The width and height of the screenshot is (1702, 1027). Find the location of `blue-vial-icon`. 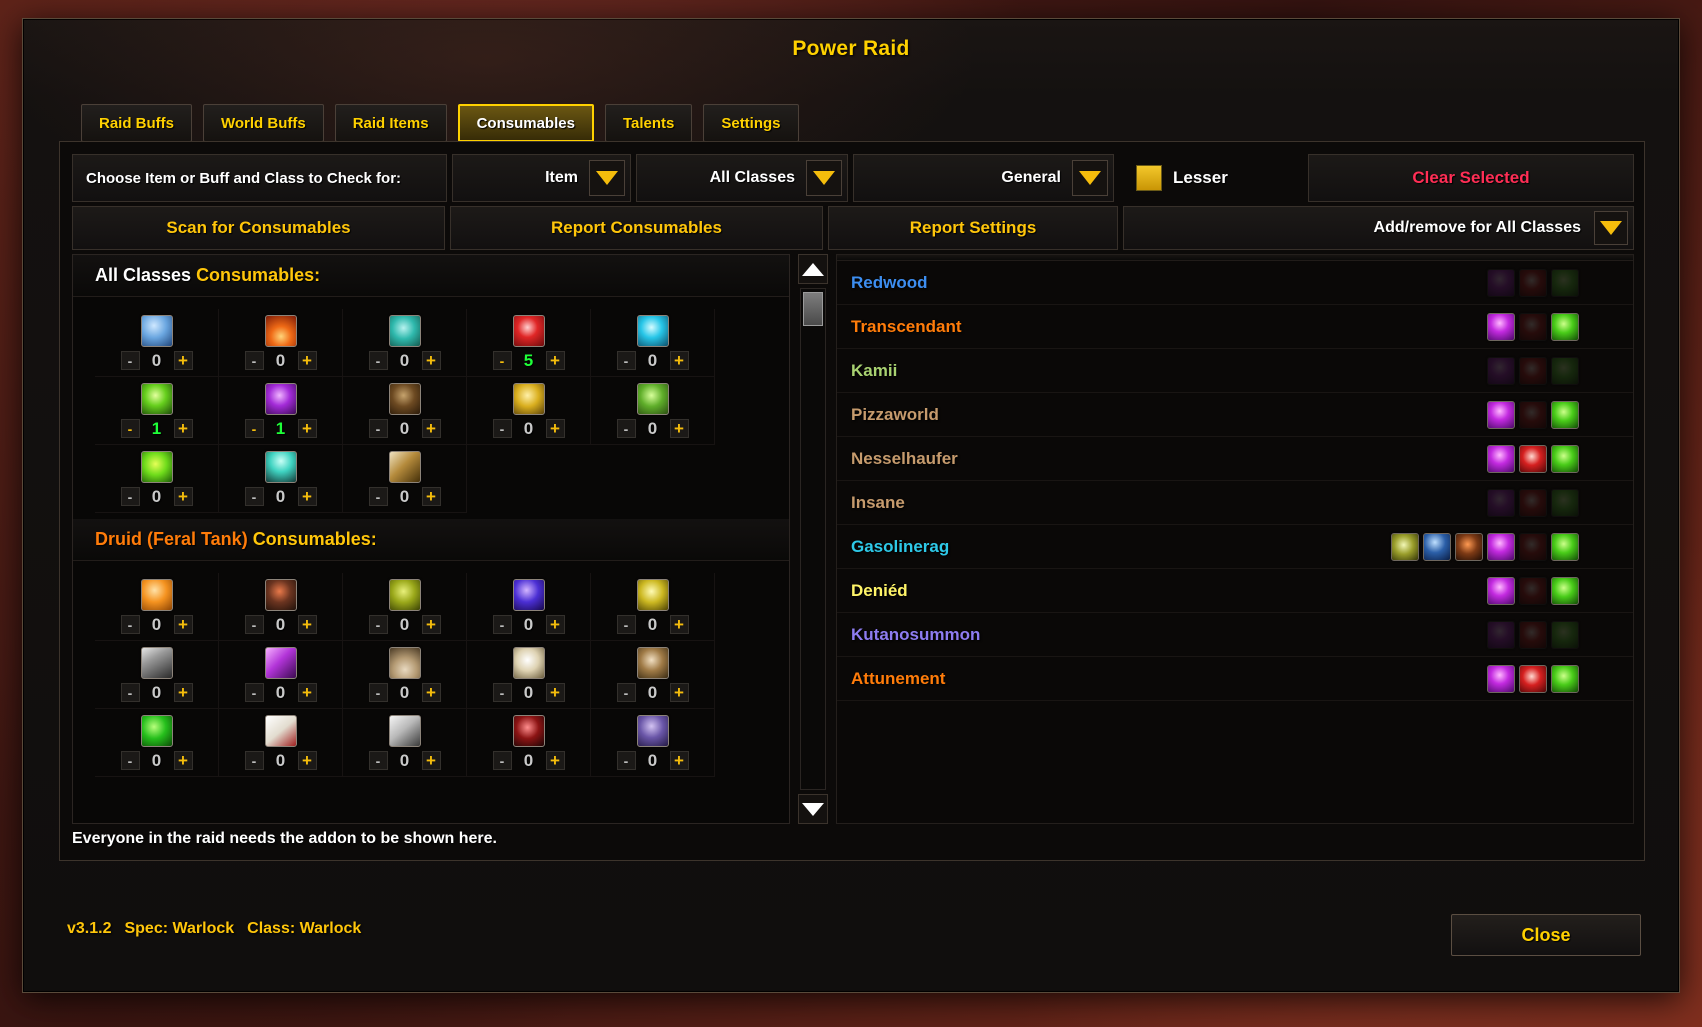

blue-vial-icon is located at coordinates (156, 330).